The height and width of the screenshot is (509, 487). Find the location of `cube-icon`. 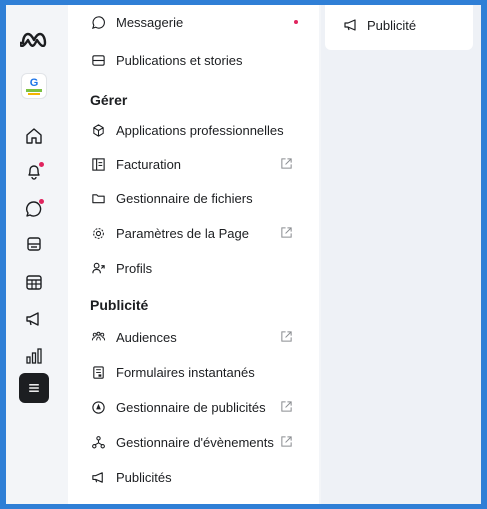

cube-icon is located at coordinates (98, 130).